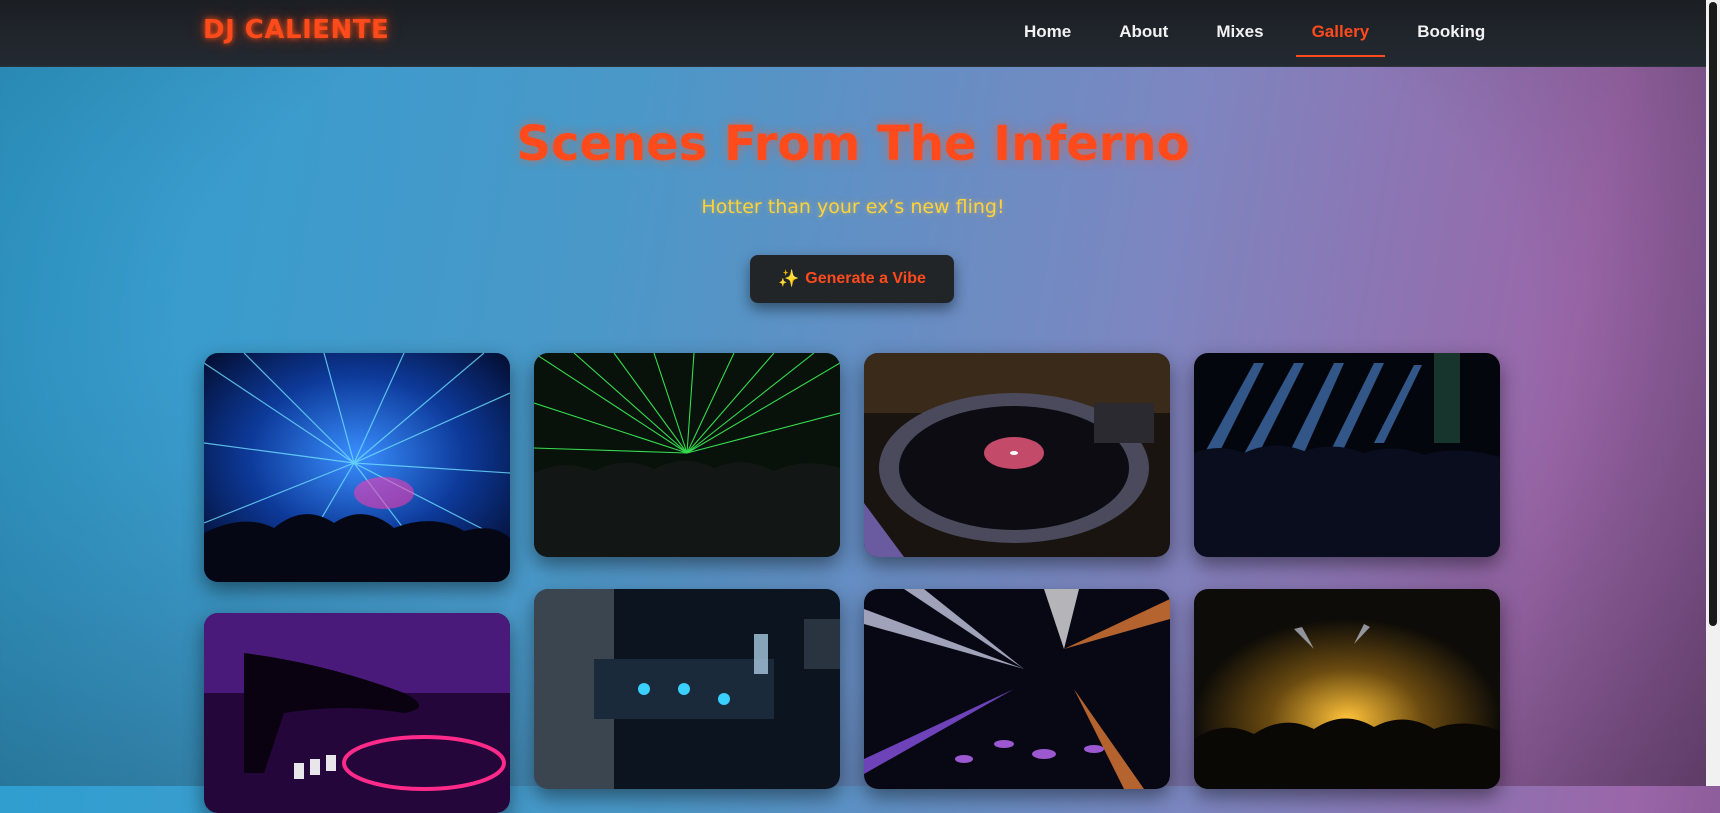 This screenshot has width=1720, height=813. Describe the element at coordinates (1451, 33) in the screenshot. I see `nav-booking: Booking` at that location.